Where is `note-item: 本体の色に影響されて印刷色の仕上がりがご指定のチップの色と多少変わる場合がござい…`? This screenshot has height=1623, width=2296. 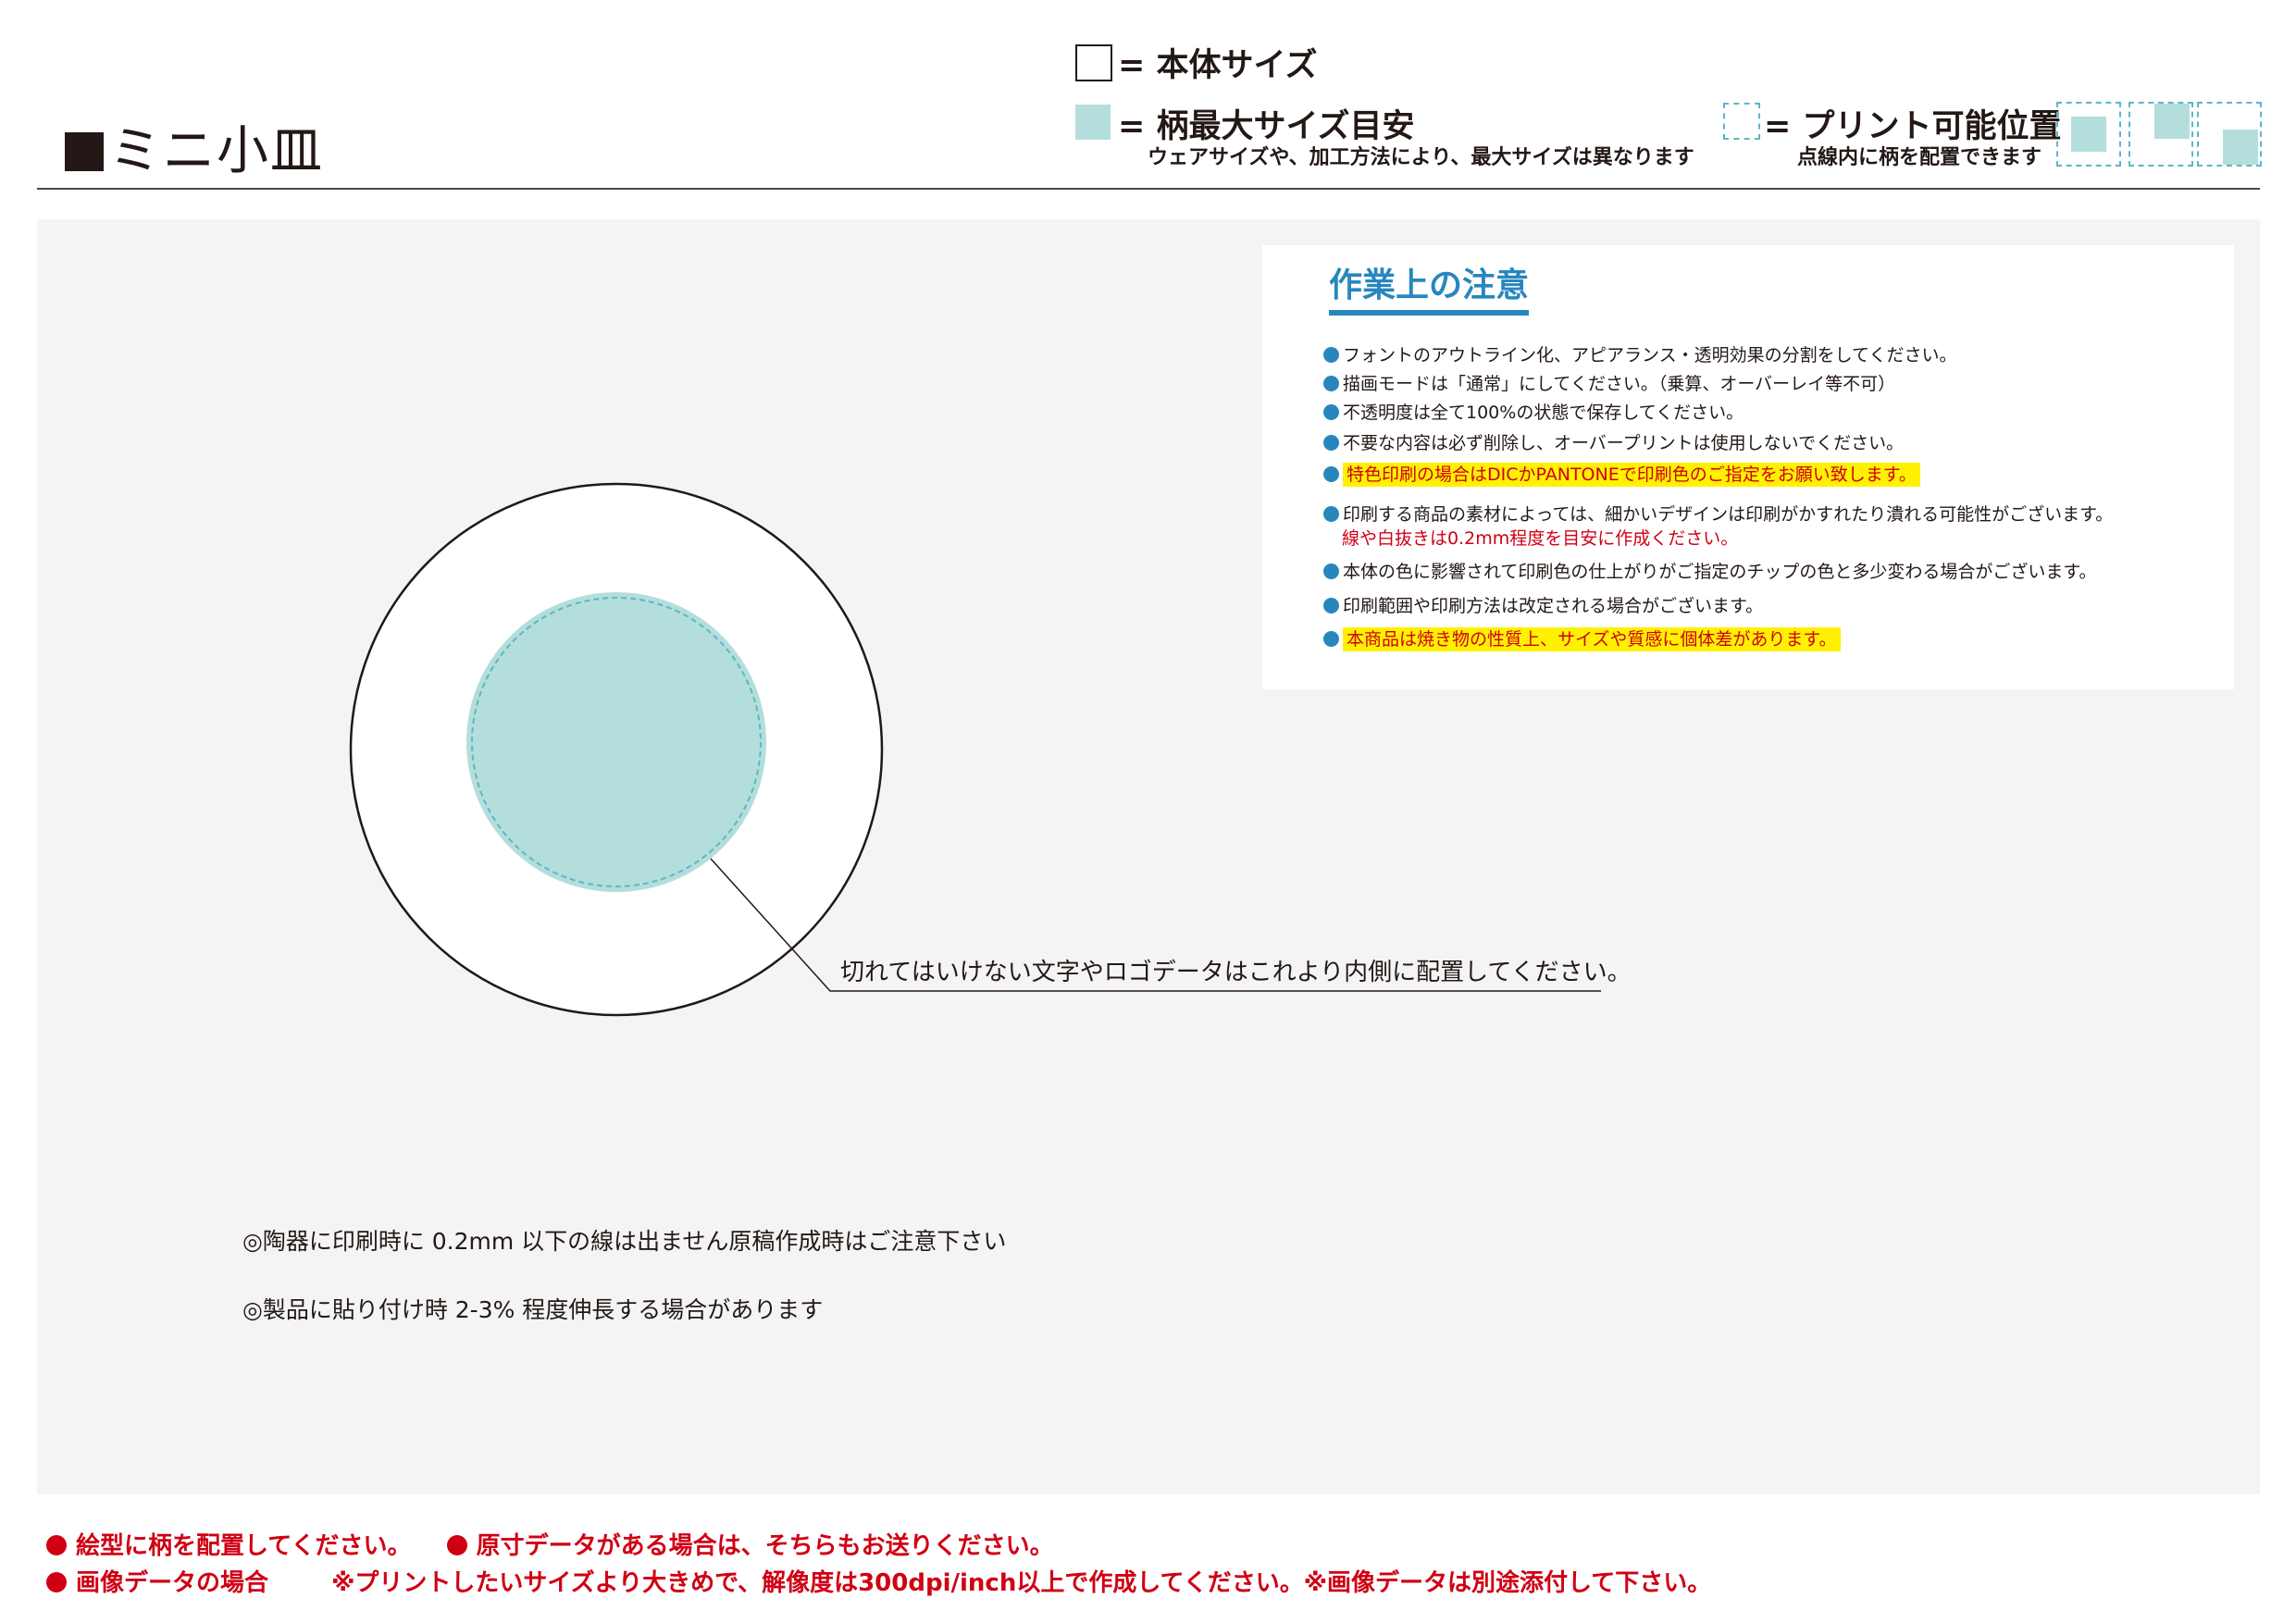 note-item: 本体の色に影響されて印刷色の仕上がりがご指定のチップの色と多少変わる場合がござい… is located at coordinates (1710, 570).